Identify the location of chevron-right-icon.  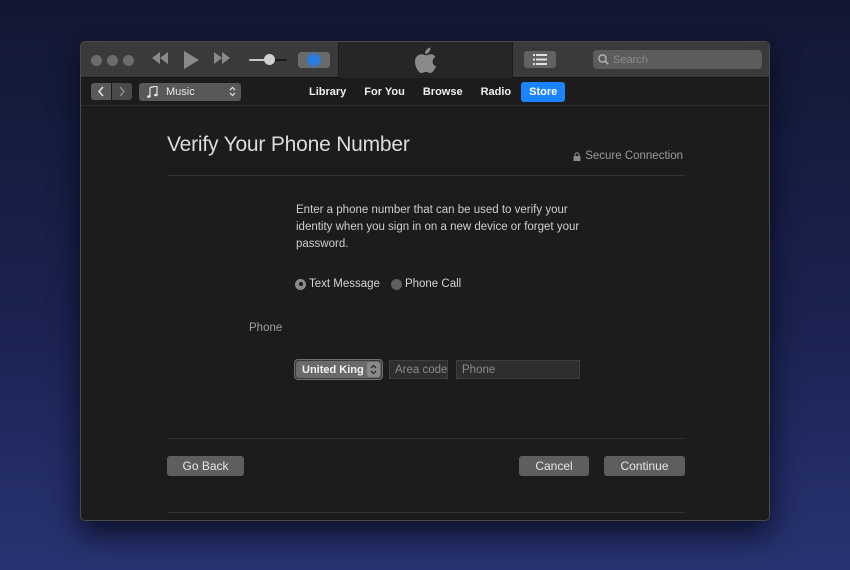
(122, 91).